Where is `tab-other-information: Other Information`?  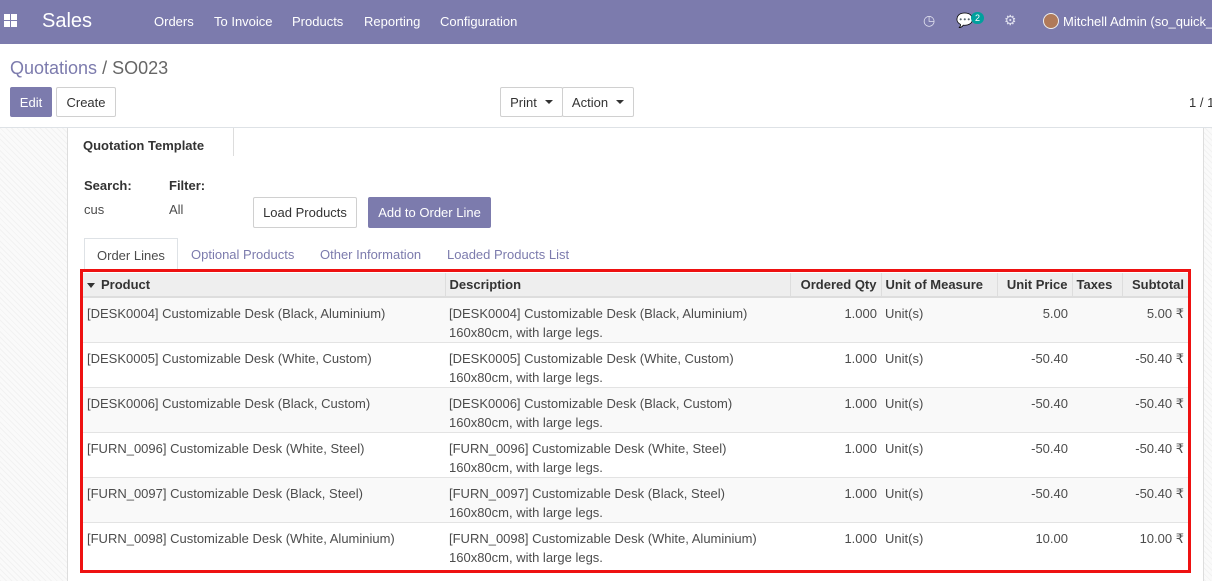
tab-other-information: Other Information is located at coordinates (370, 255).